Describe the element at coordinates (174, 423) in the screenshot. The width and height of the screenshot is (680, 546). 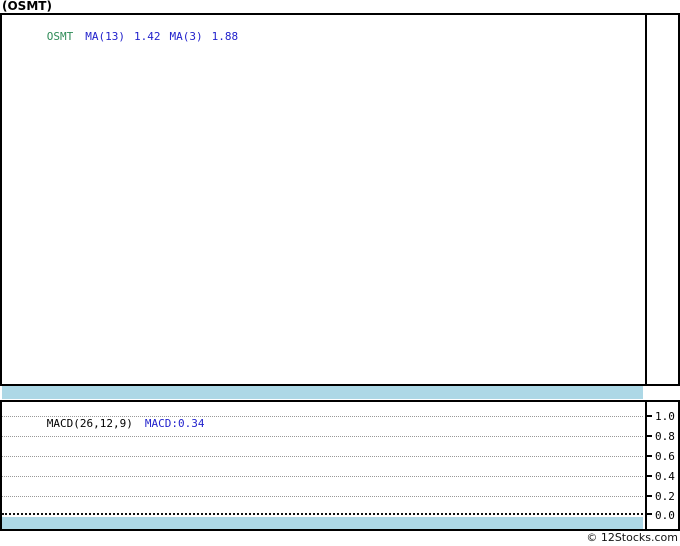
I see `macd-legend-value: MACD:0.34` at that location.